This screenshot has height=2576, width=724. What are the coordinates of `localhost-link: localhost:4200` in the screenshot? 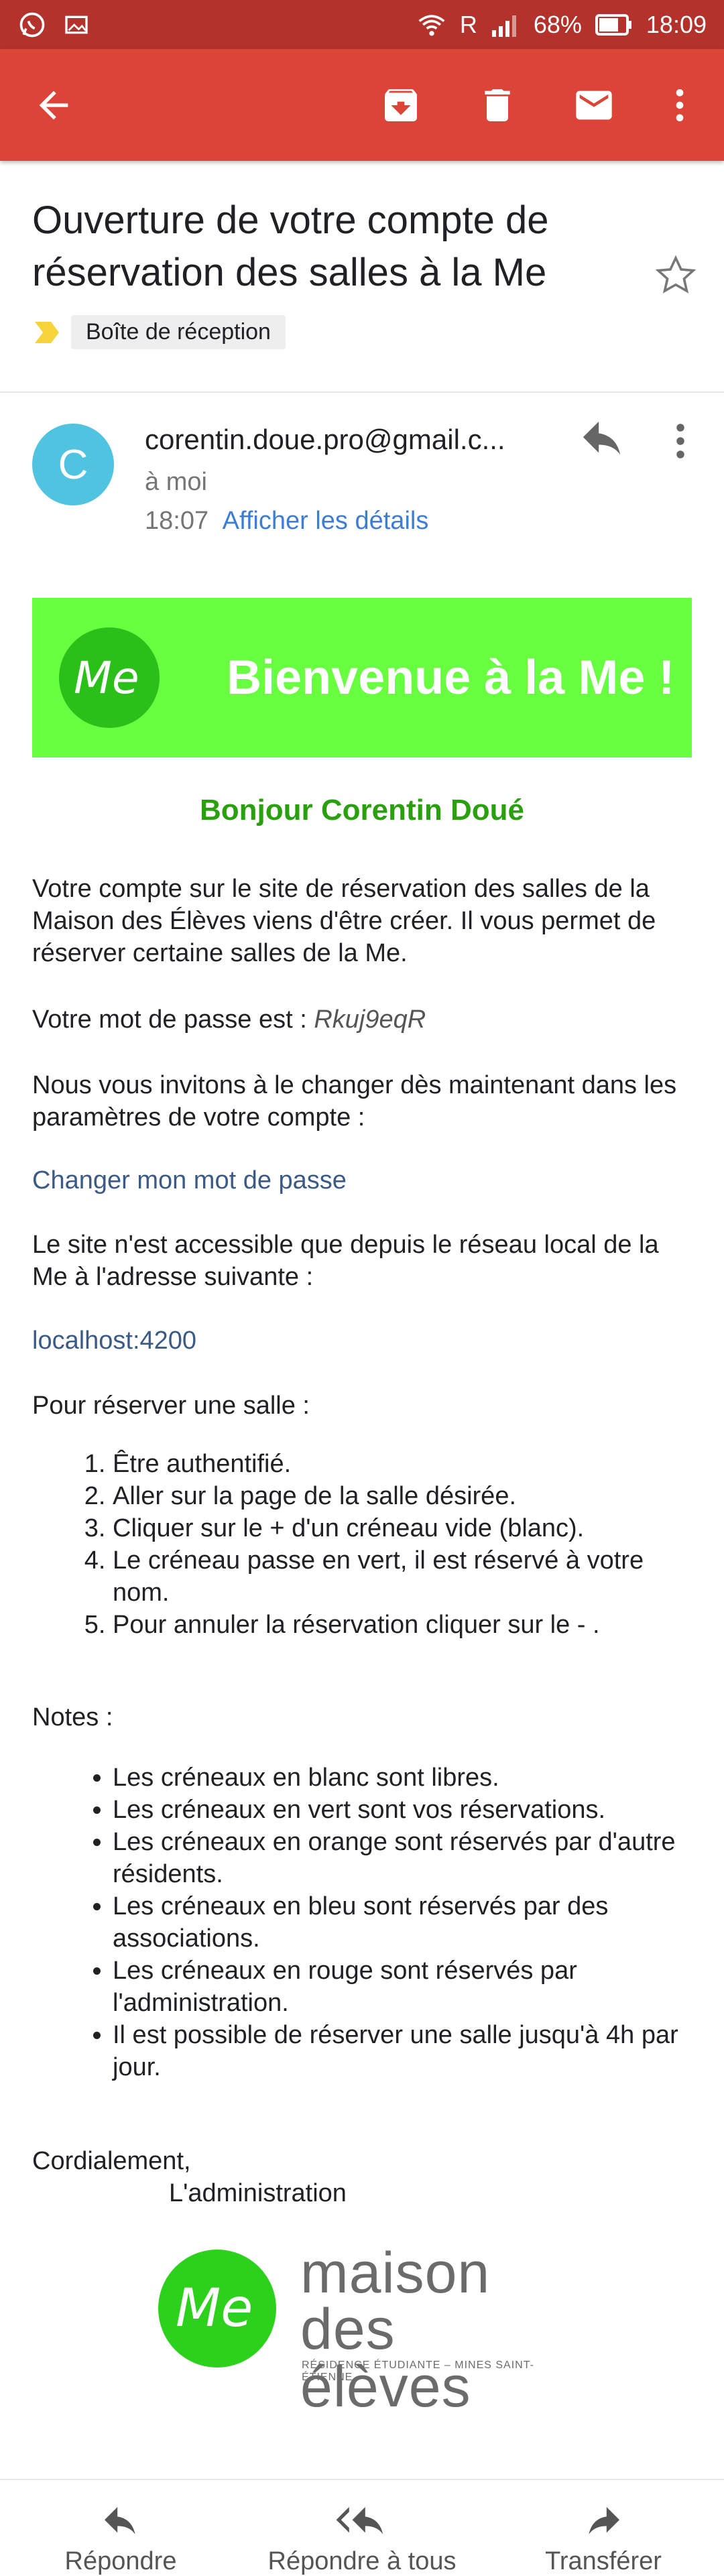 It's located at (114, 1341).